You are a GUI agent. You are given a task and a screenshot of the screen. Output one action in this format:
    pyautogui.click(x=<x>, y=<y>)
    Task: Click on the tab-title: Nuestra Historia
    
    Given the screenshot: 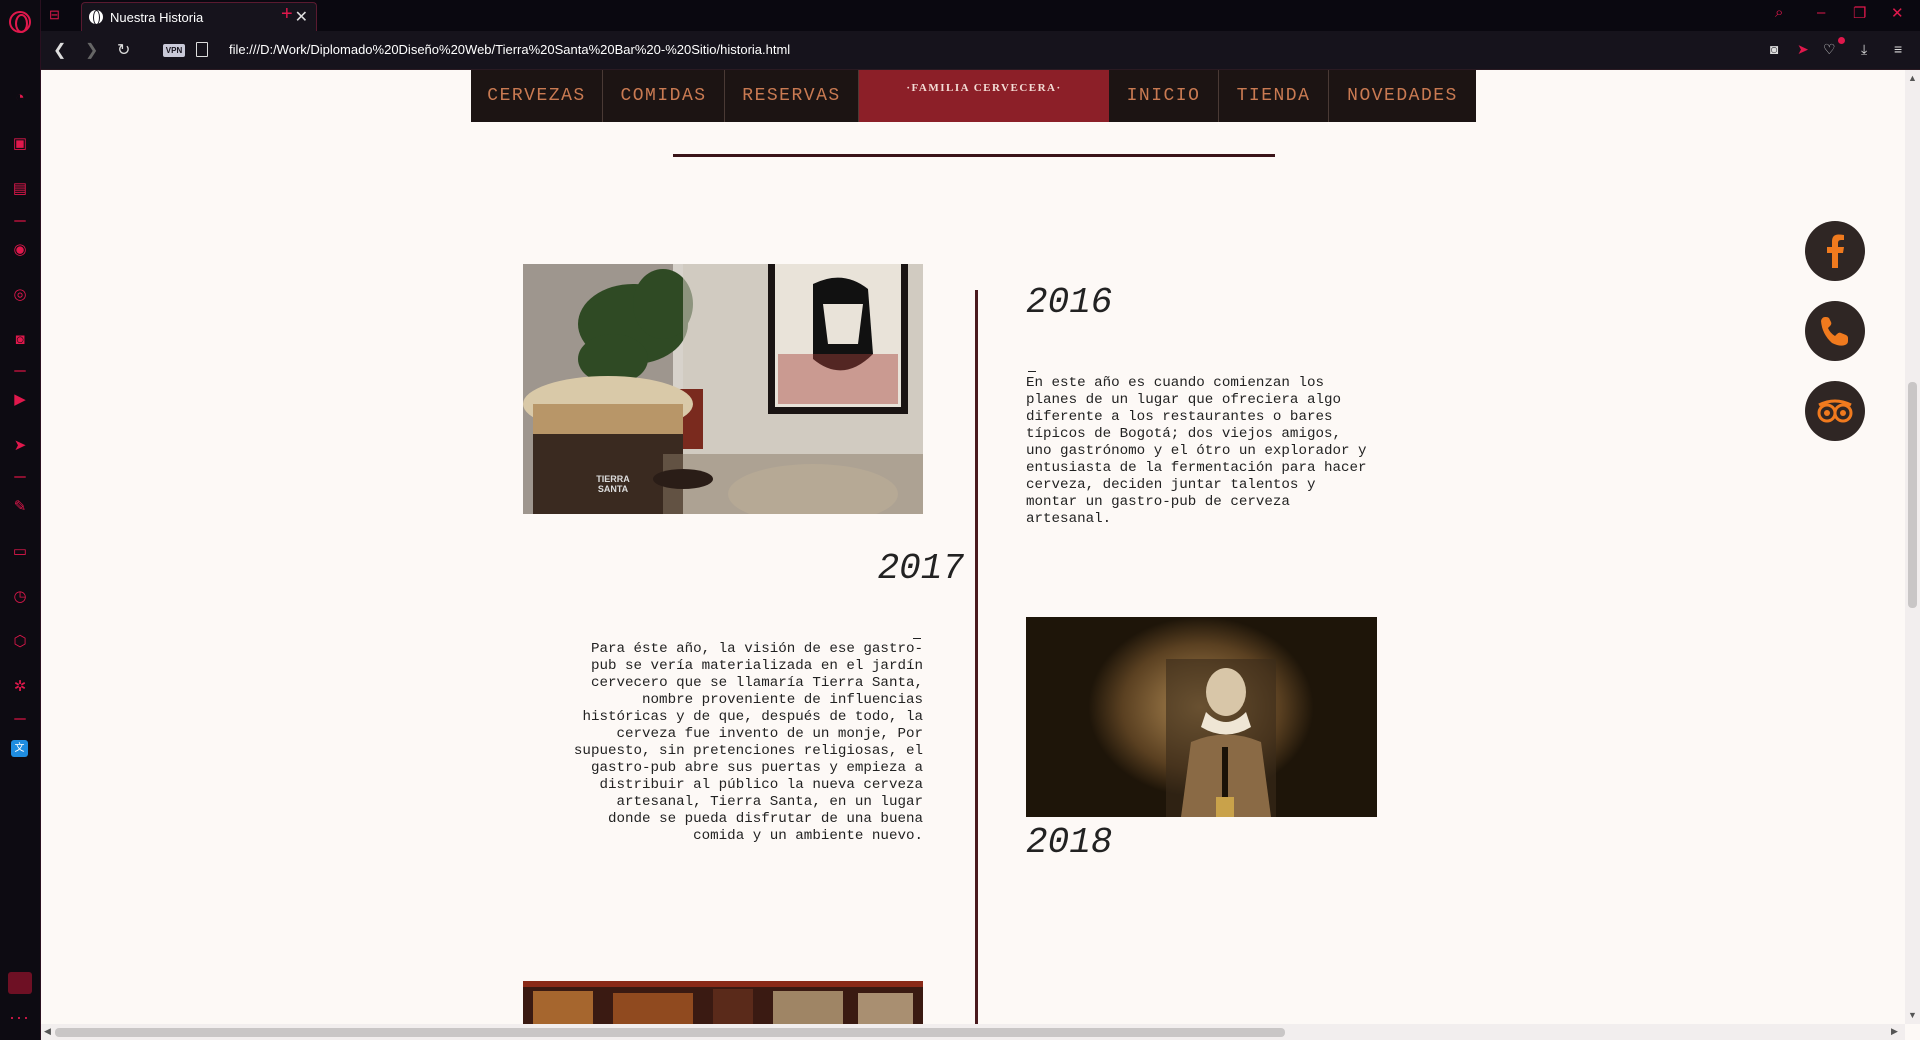 What is the action you would take?
    pyautogui.click(x=157, y=17)
    